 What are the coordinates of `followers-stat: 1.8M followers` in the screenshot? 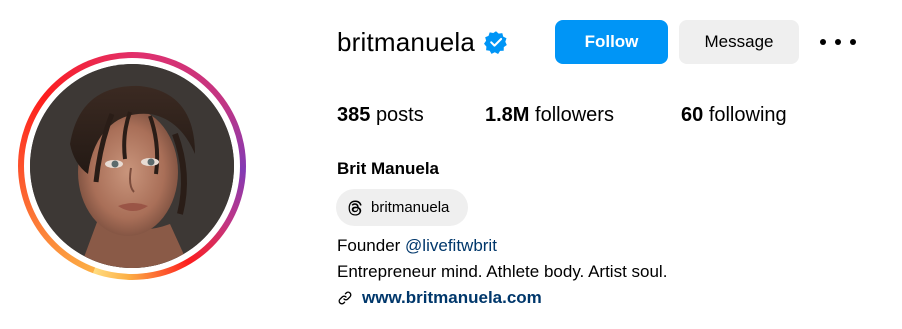 It's located at (549, 115).